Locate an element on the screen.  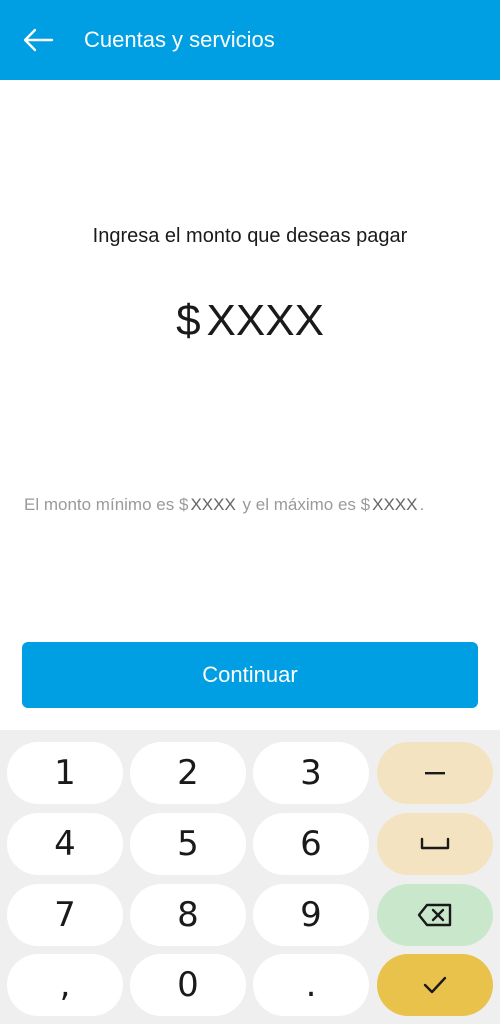
space-key is located at coordinates (435, 844).